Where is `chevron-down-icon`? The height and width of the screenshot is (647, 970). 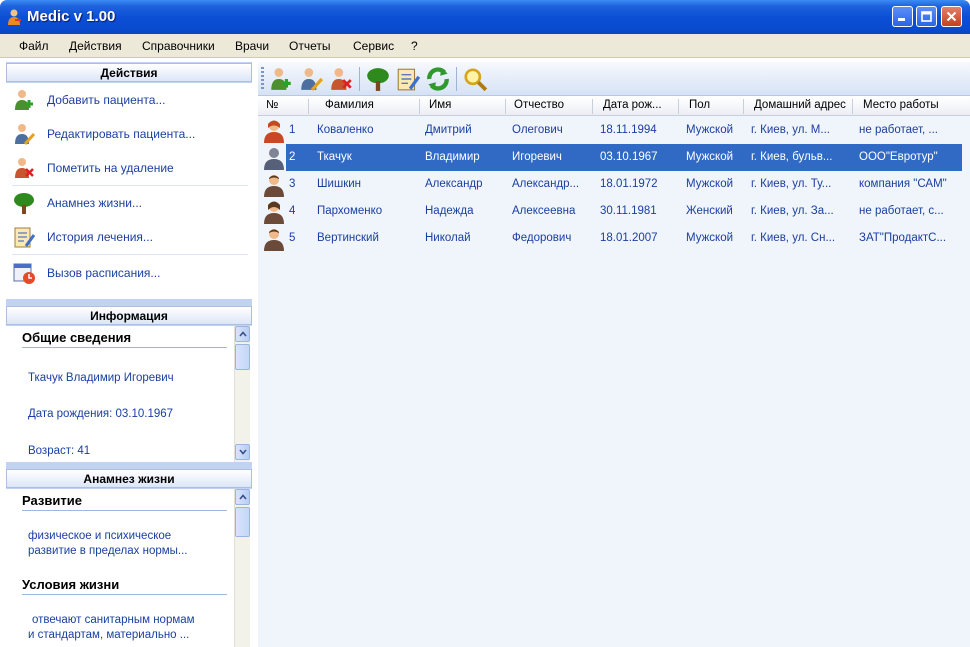 chevron-down-icon is located at coordinates (242, 452).